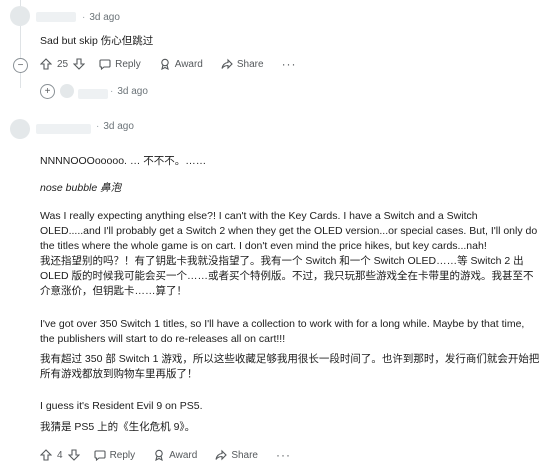  Describe the element at coordinates (20, 80) in the screenshot. I see `thread-line` at that location.